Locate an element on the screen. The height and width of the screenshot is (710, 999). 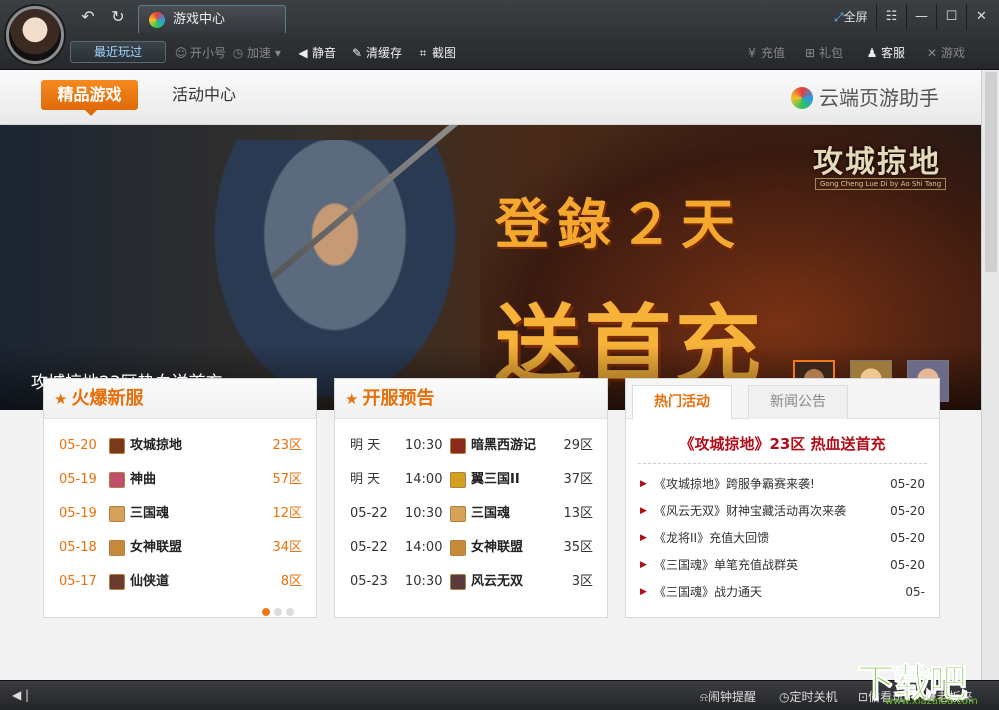
upcoming-title: 开服预告 is located at coordinates (398, 398).